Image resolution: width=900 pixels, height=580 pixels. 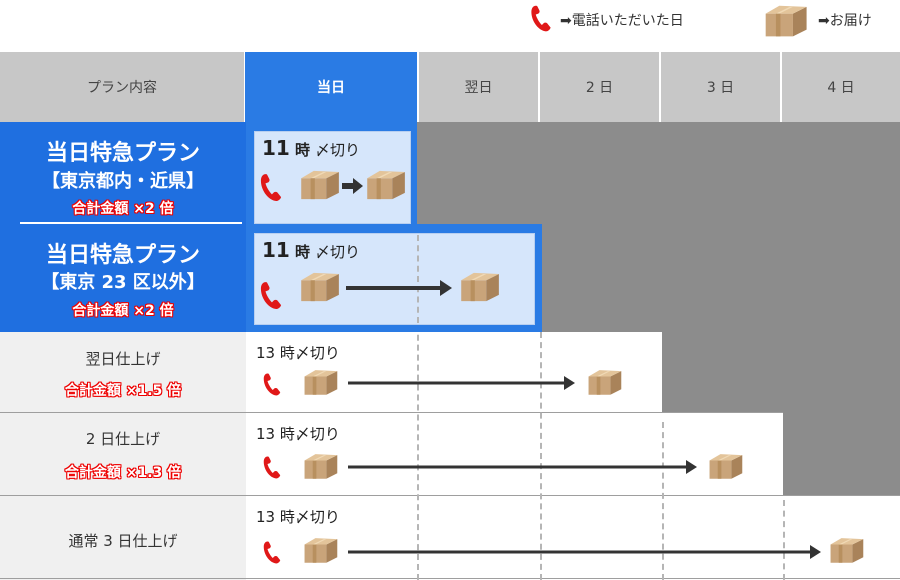 I want to click on legend-call-label: ➡電話いただいた日, so click(x=622, y=21).